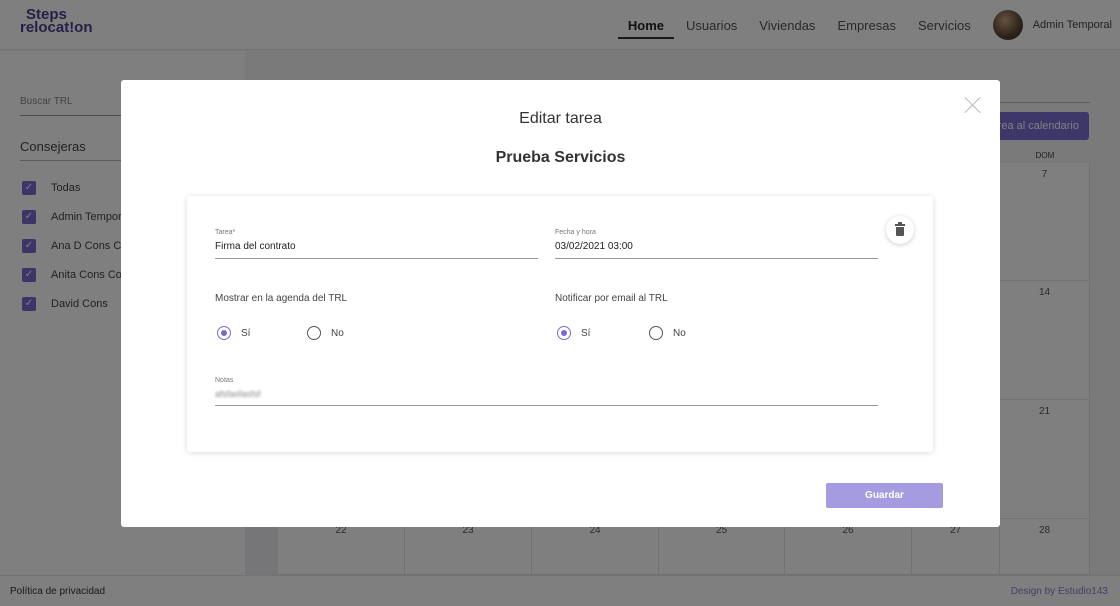  What do you see at coordinates (376, 249) in the screenshot?
I see `tarea-value: Firma del contrato` at bounding box center [376, 249].